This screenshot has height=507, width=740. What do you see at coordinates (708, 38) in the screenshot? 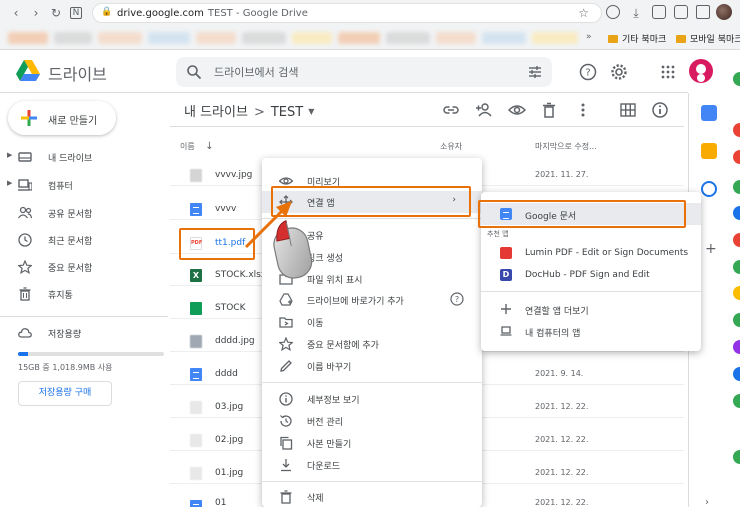
I see `bookmark-folder-mobile: 모바일 북마크` at bounding box center [708, 38].